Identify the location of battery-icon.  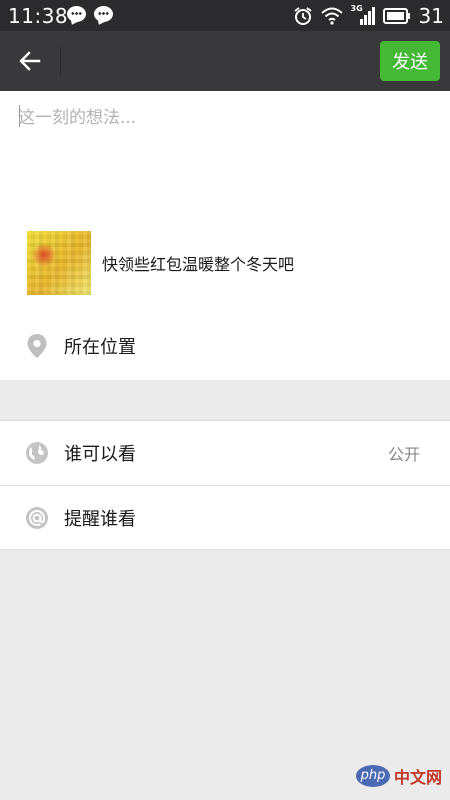
(396, 15).